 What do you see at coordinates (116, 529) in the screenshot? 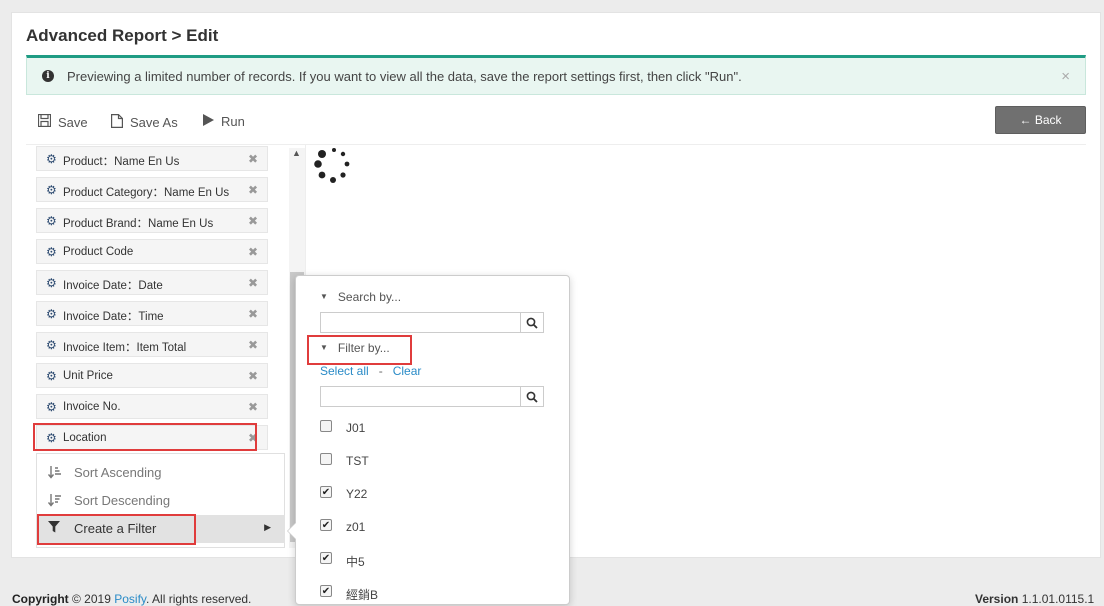
I see `highlight-create-filter` at bounding box center [116, 529].